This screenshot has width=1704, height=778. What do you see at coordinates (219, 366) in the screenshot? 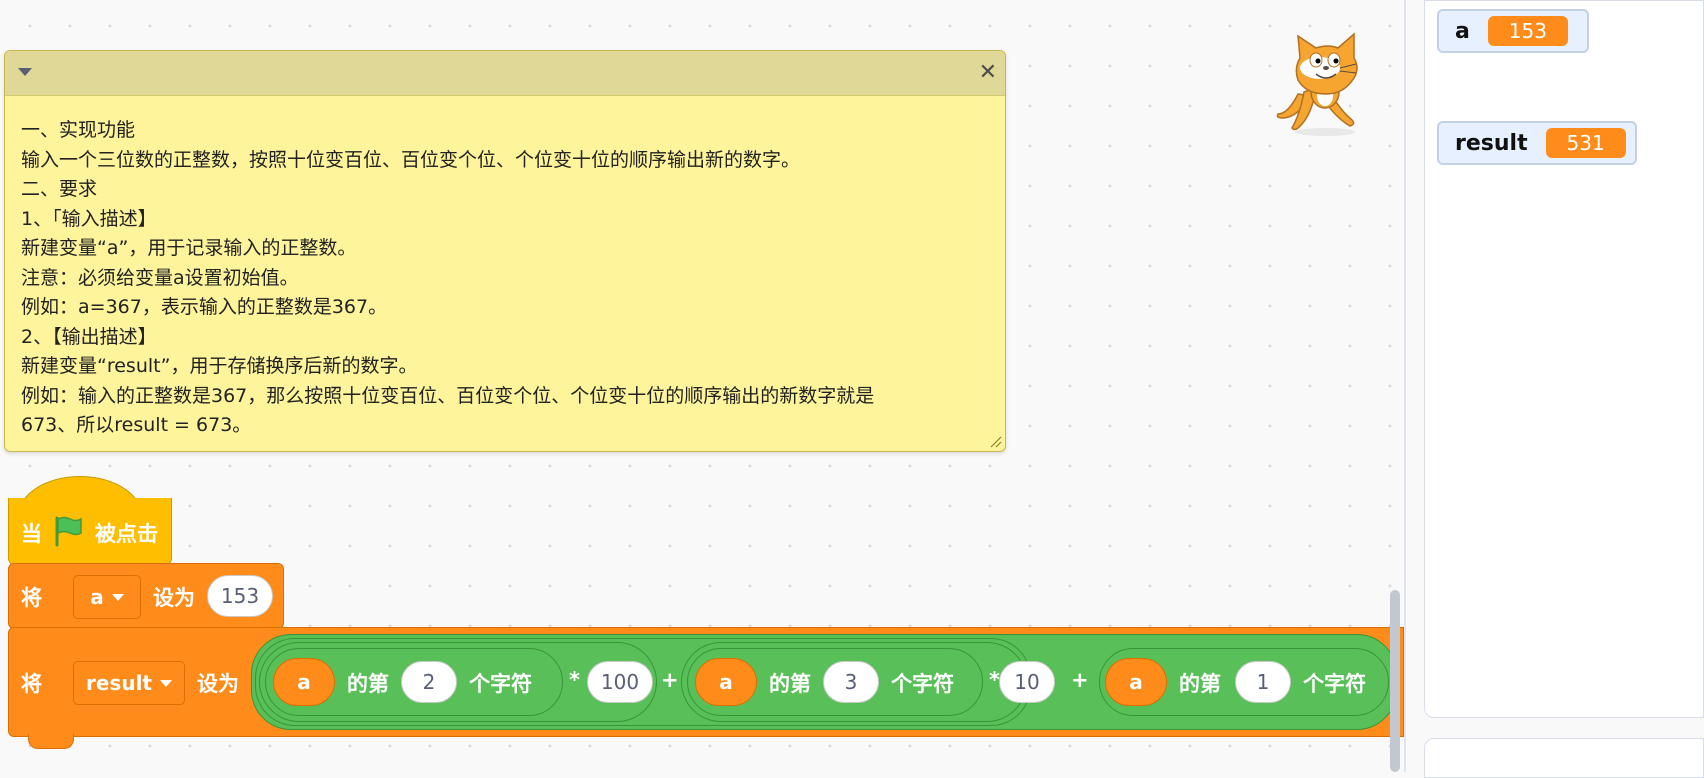
I see `comment-line: 新建变量“result”，用于存储换序后新的数字。` at bounding box center [219, 366].